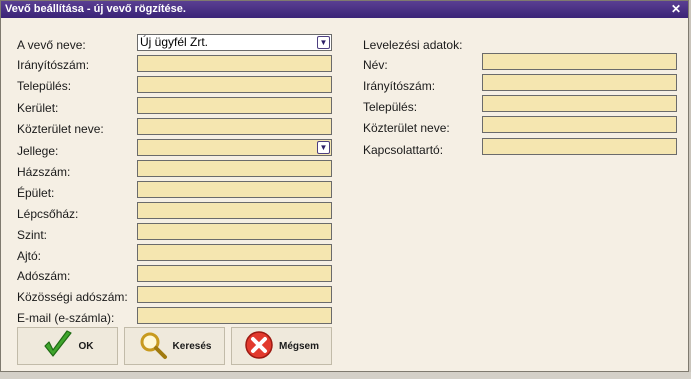  I want to click on email-field, so click(234, 315).